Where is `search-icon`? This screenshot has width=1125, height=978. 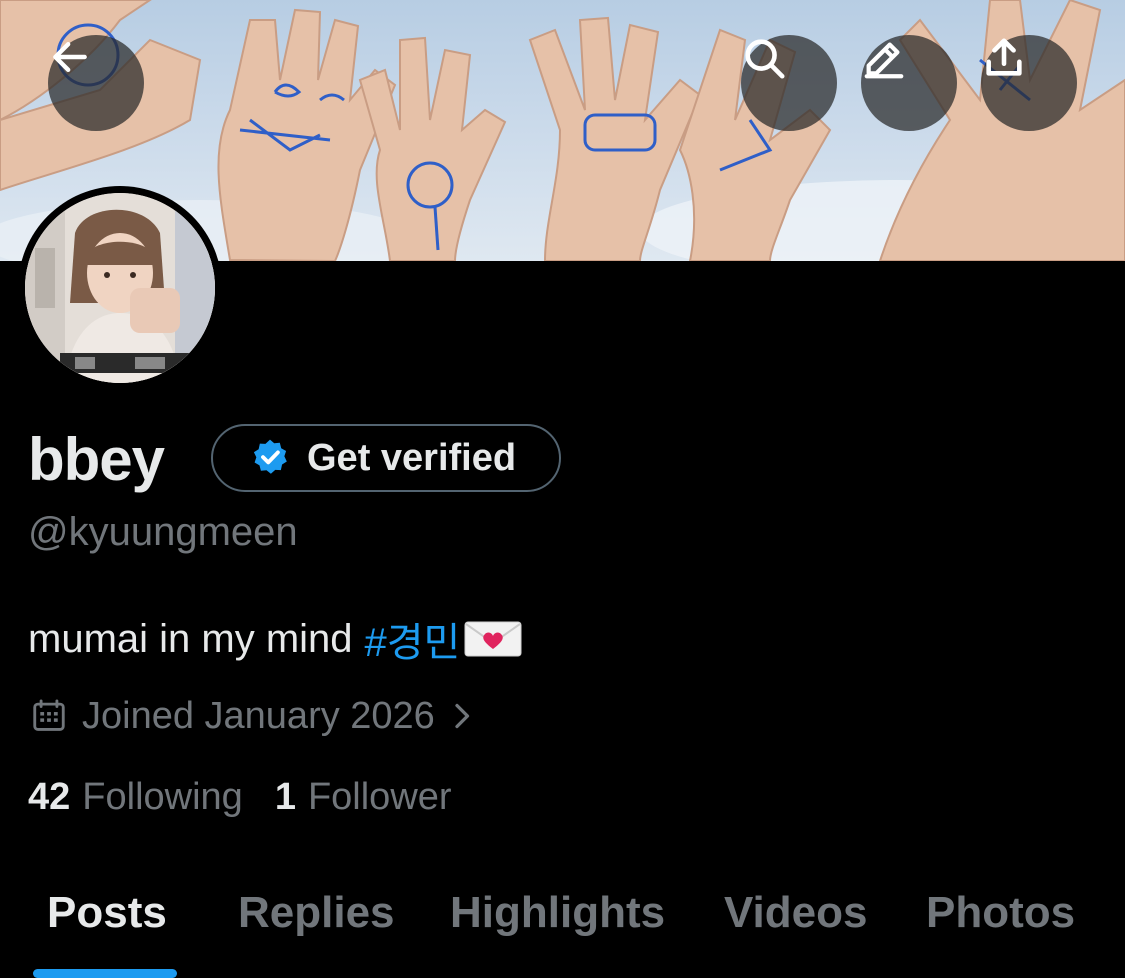
search-icon is located at coordinates (765, 59).